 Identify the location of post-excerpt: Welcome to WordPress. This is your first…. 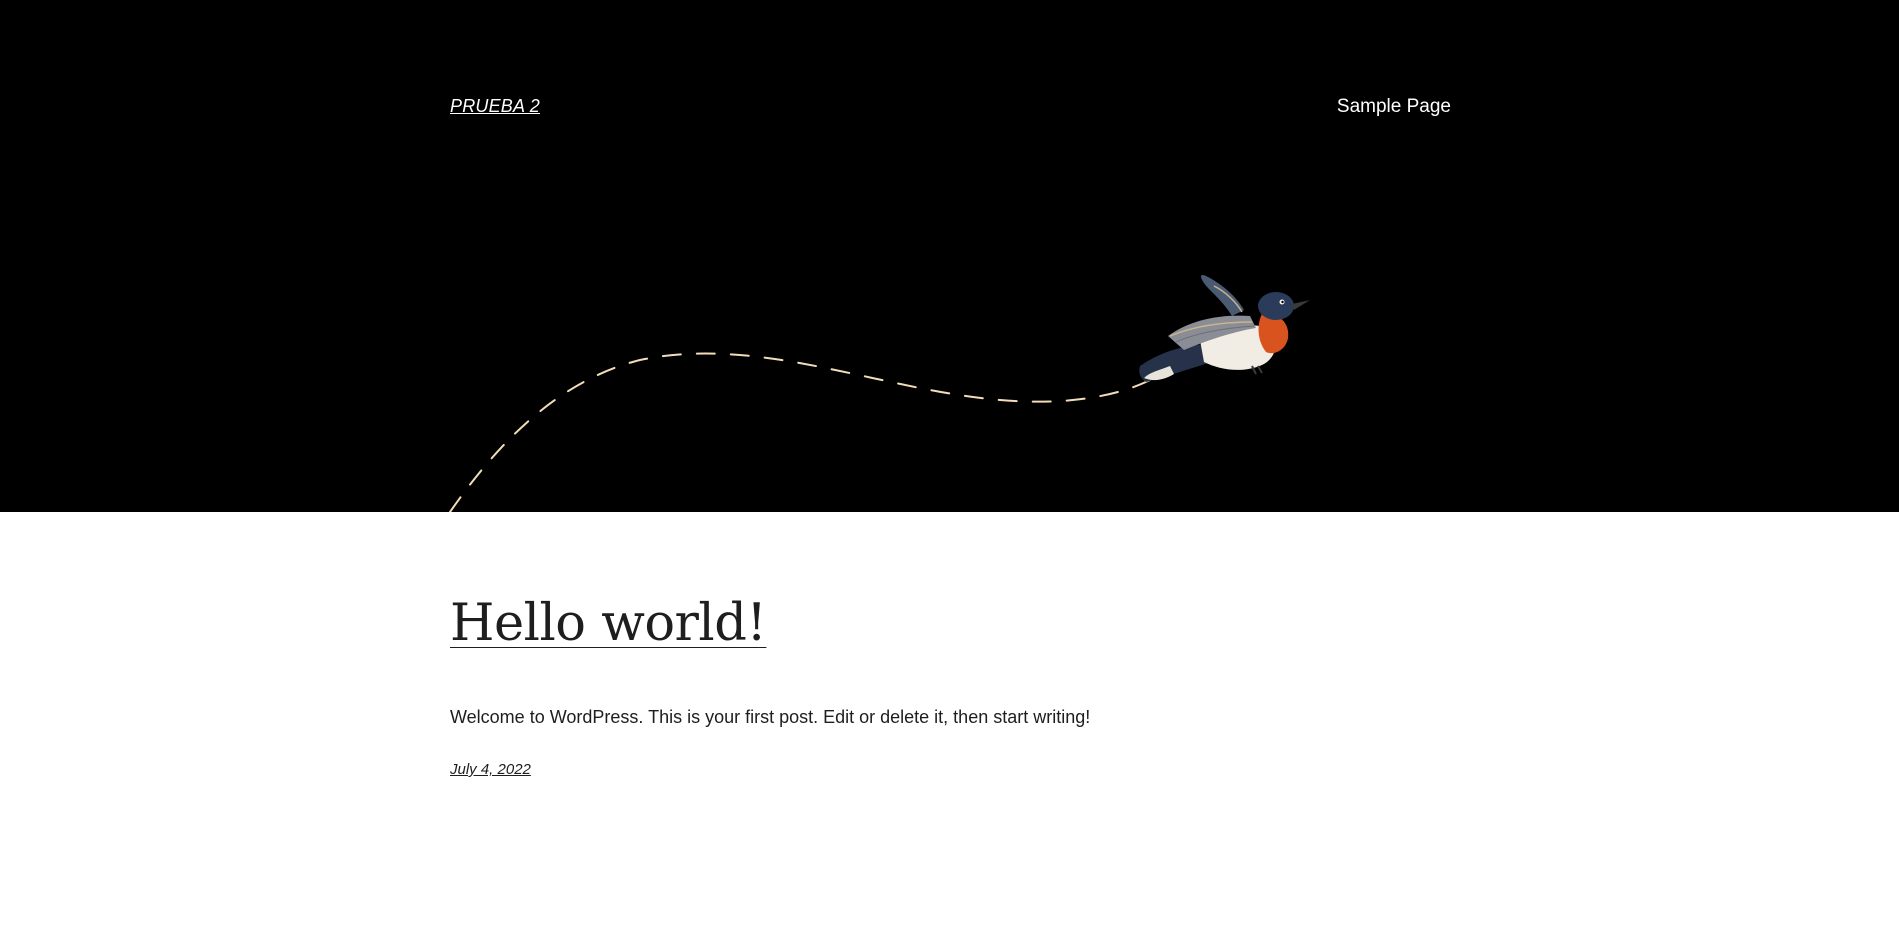
(770, 717).